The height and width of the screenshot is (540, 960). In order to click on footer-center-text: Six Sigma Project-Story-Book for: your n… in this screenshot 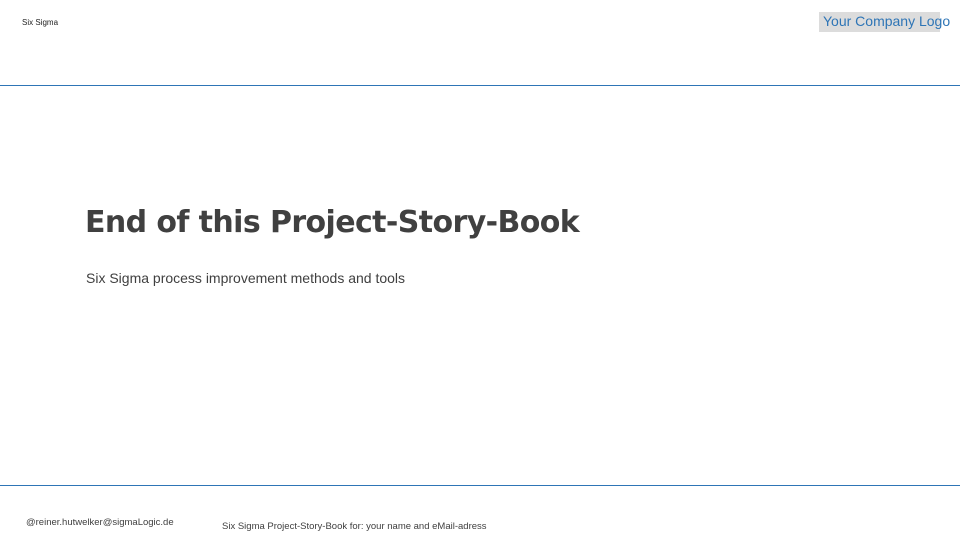, I will do `click(354, 526)`.